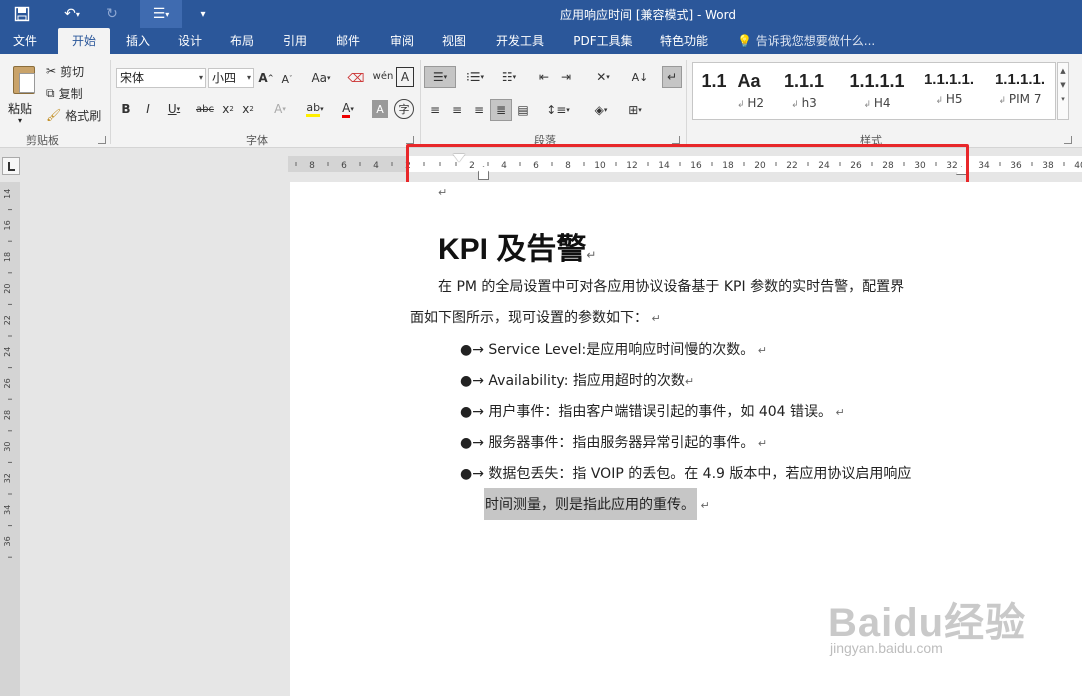 The height and width of the screenshot is (696, 1082). I want to click on paste-button: 粘贴 ▾, so click(21, 91).